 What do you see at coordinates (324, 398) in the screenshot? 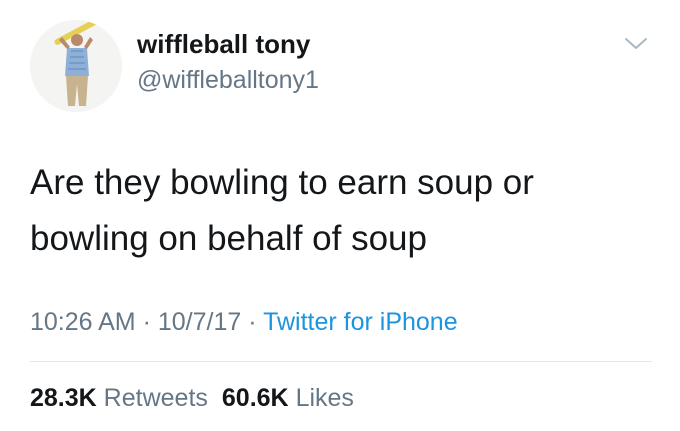
I see `likes-label: Likes` at bounding box center [324, 398].